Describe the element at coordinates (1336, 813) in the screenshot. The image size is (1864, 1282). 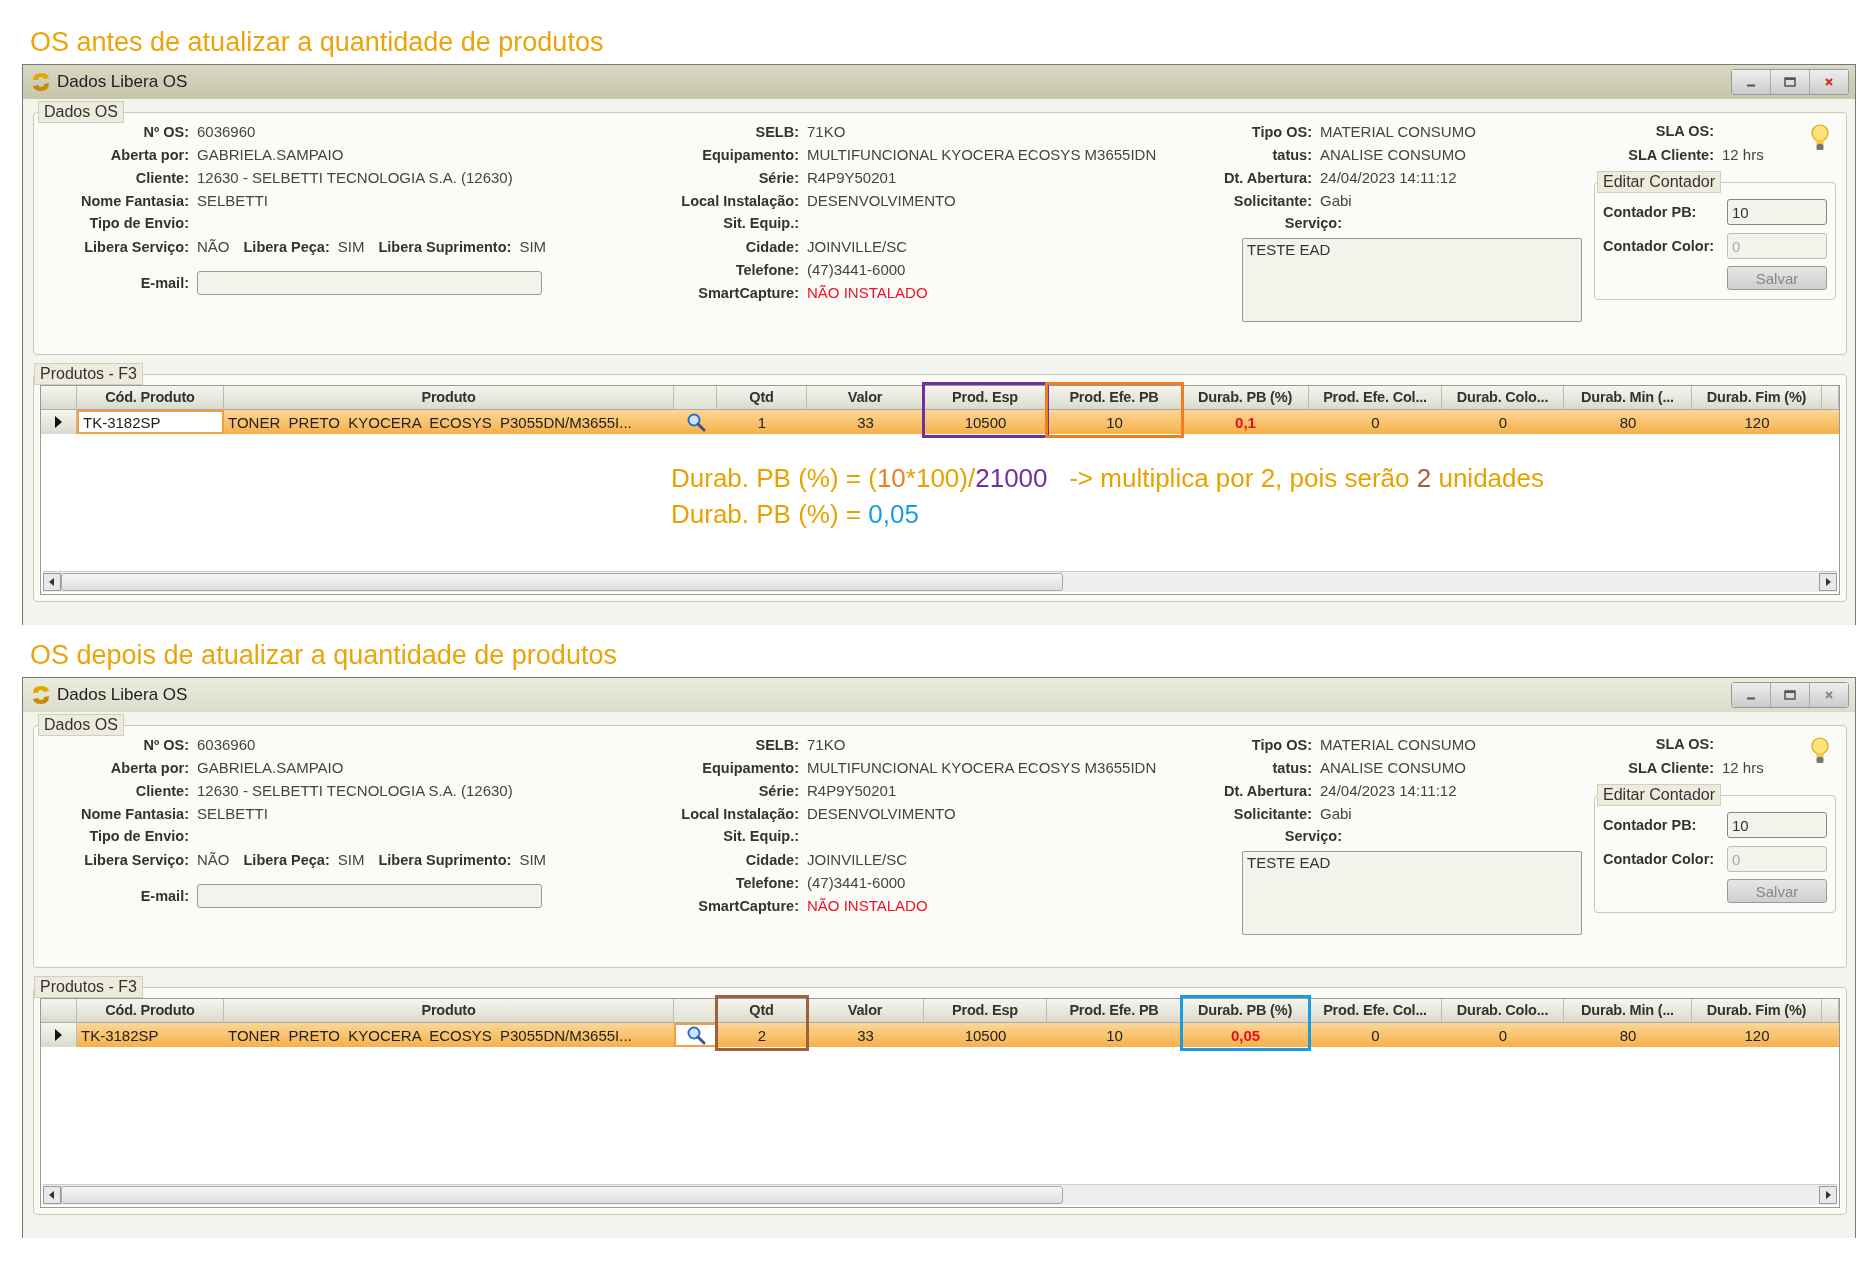
I see `field-value: Gabi` at that location.